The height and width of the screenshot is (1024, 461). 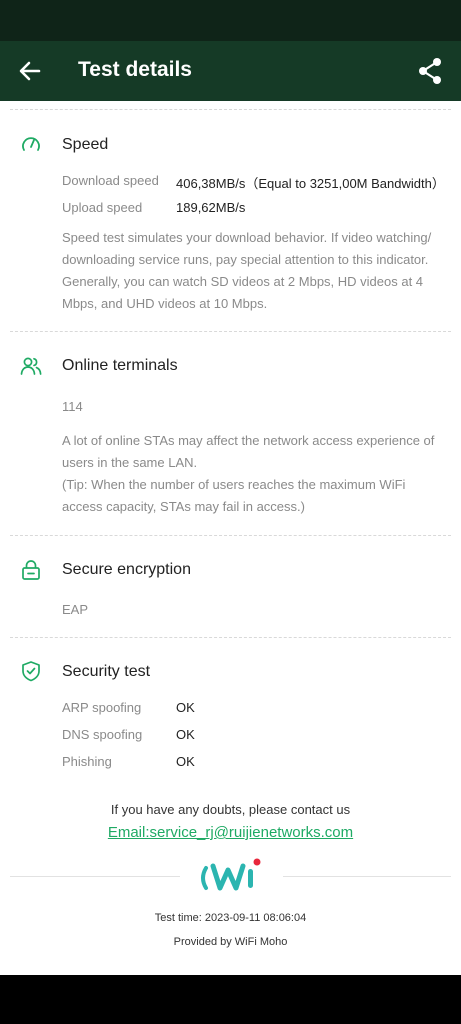 I want to click on page-title: Test details, so click(x=135, y=69).